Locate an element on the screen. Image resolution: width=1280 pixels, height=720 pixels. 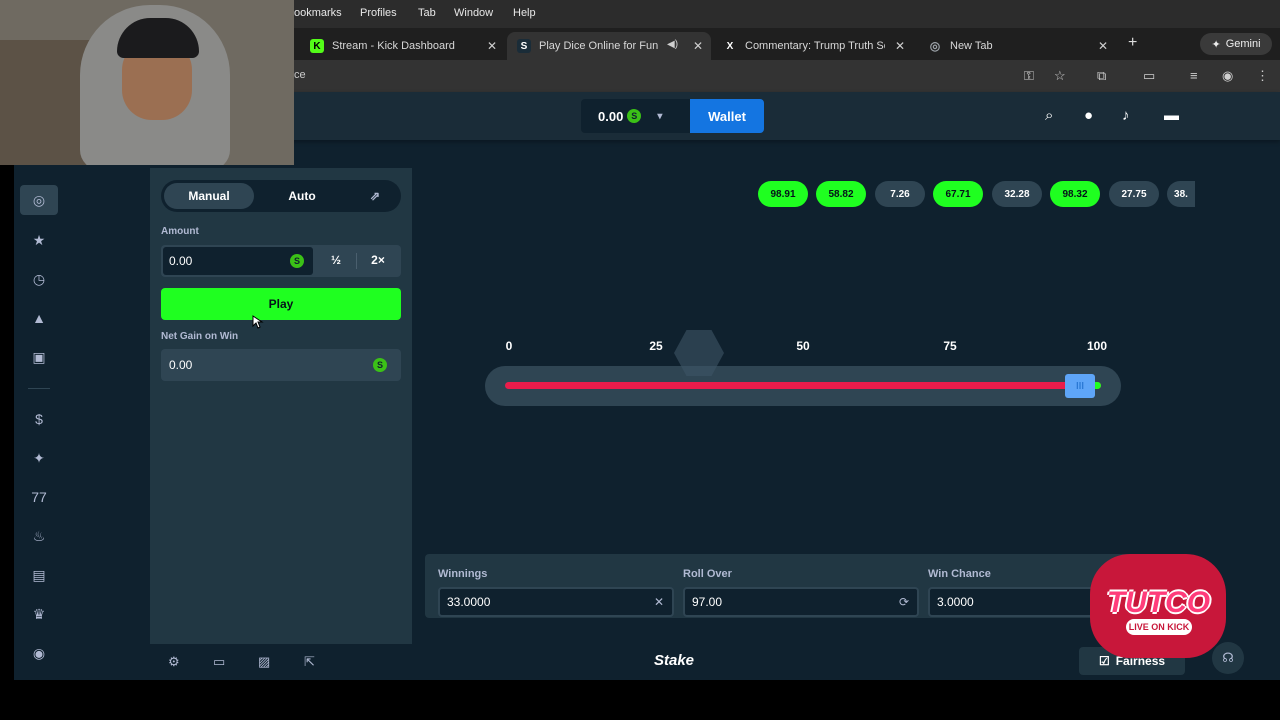
sidebar-item-casino: ◎ is located at coordinates (39, 200).